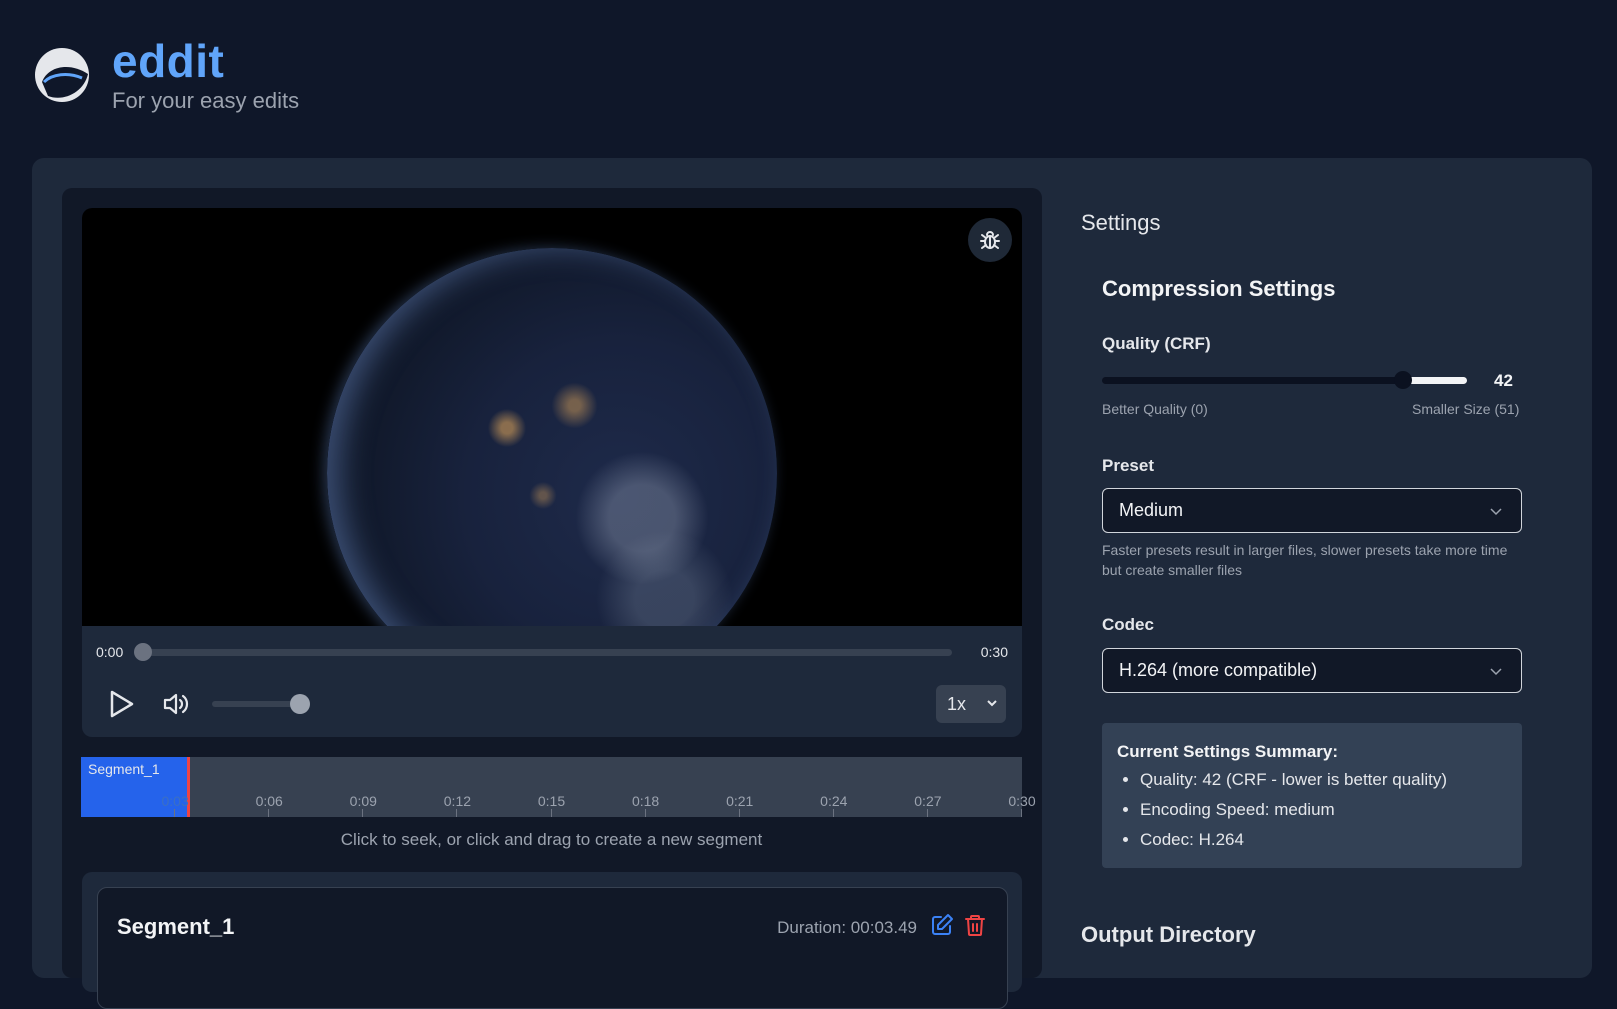  I want to click on quality-slider-thumb, so click(1402, 380).